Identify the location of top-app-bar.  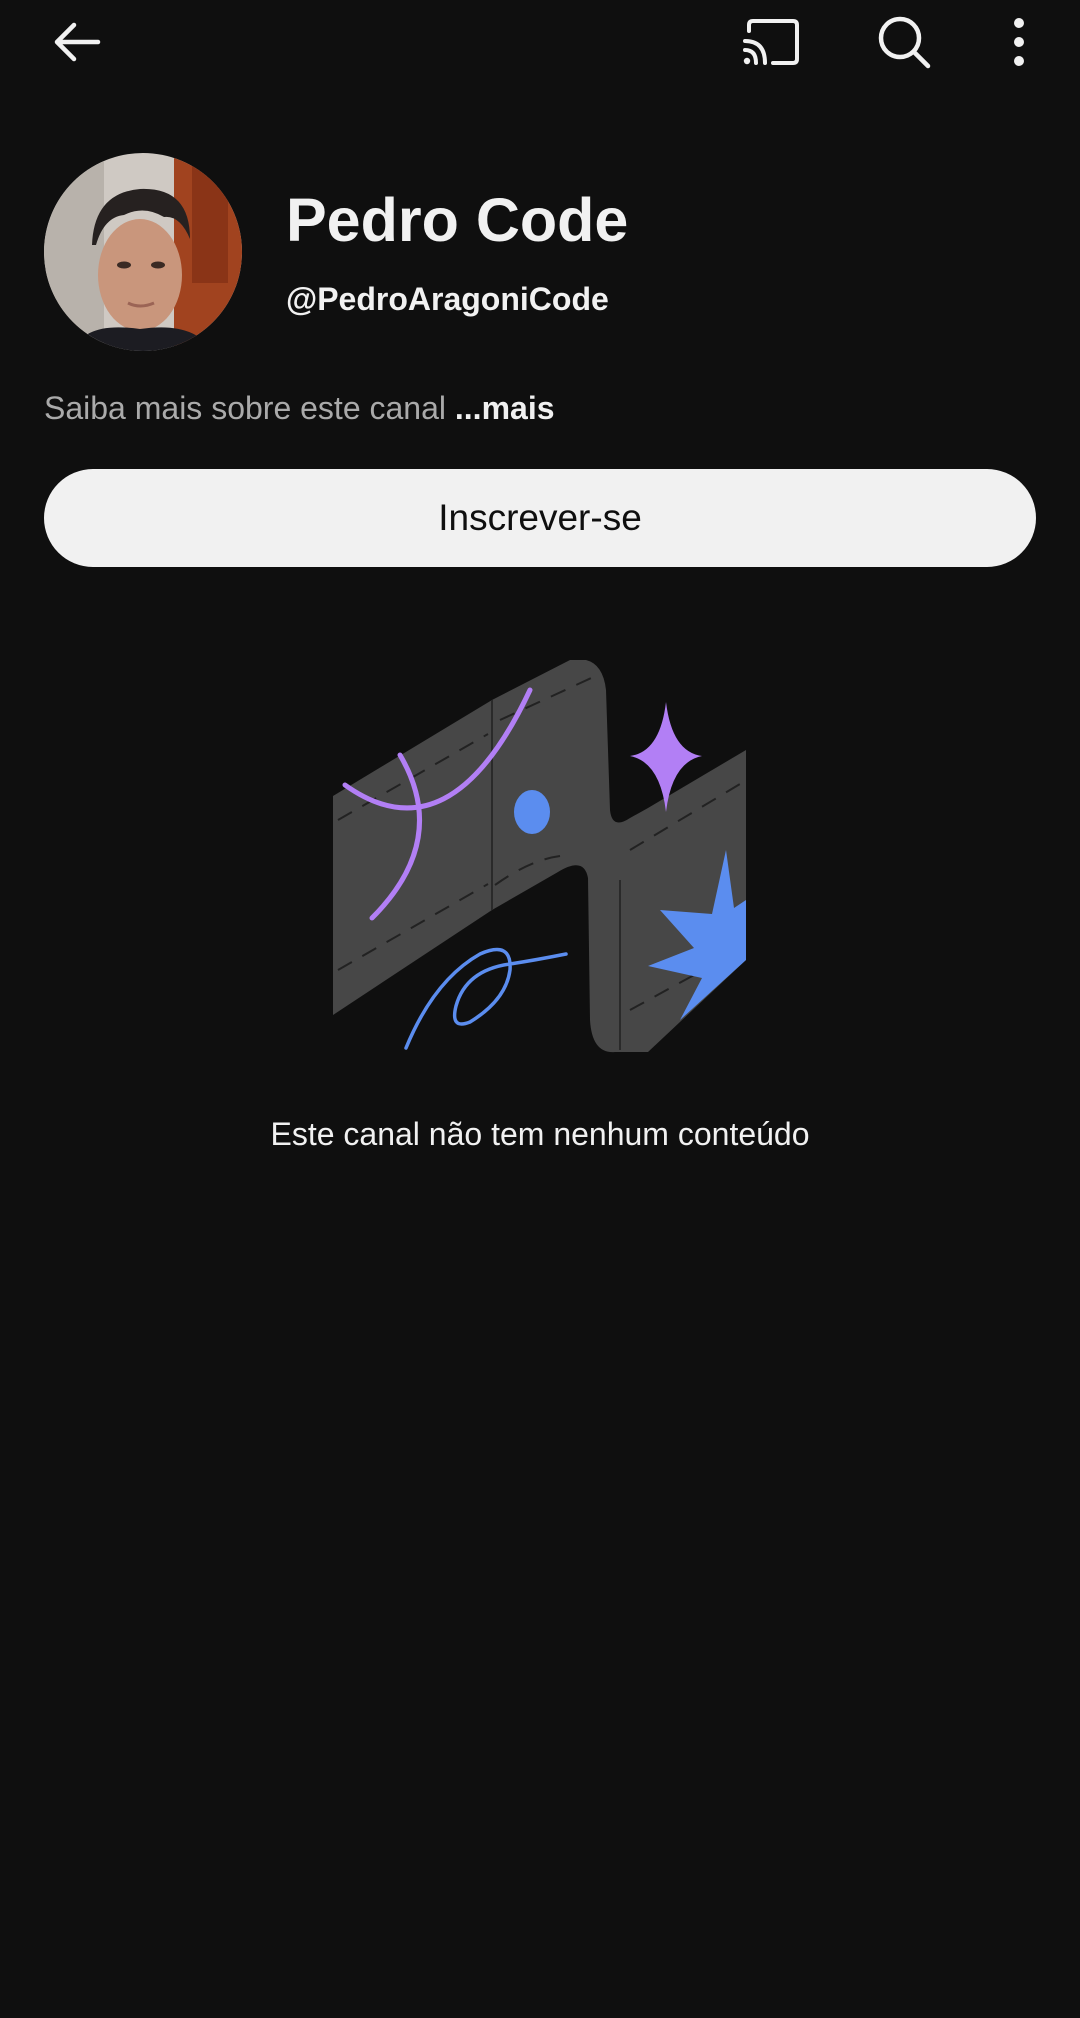
(540, 45).